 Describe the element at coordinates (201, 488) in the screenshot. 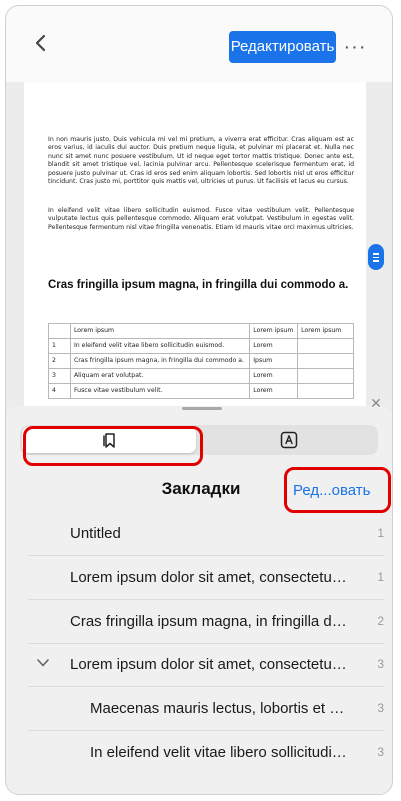

I see `sheet-title: Закладки` at that location.